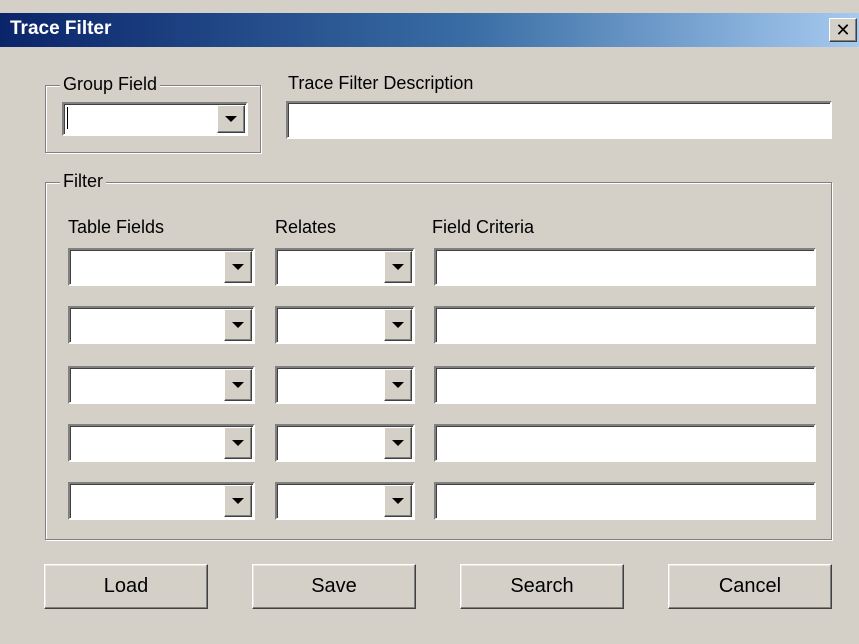 The width and height of the screenshot is (859, 644). I want to click on relates-header: Relates, so click(306, 227).